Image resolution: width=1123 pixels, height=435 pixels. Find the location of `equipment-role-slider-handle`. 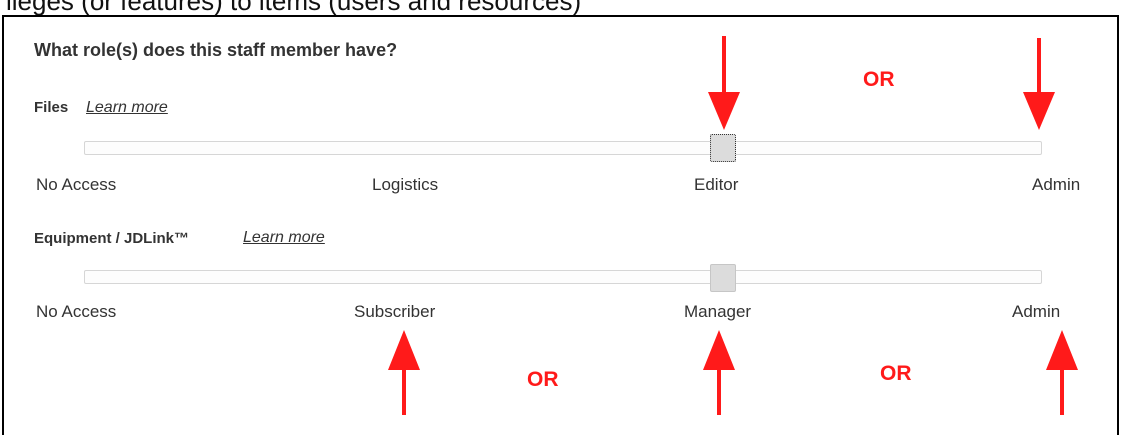

equipment-role-slider-handle is located at coordinates (723, 278).